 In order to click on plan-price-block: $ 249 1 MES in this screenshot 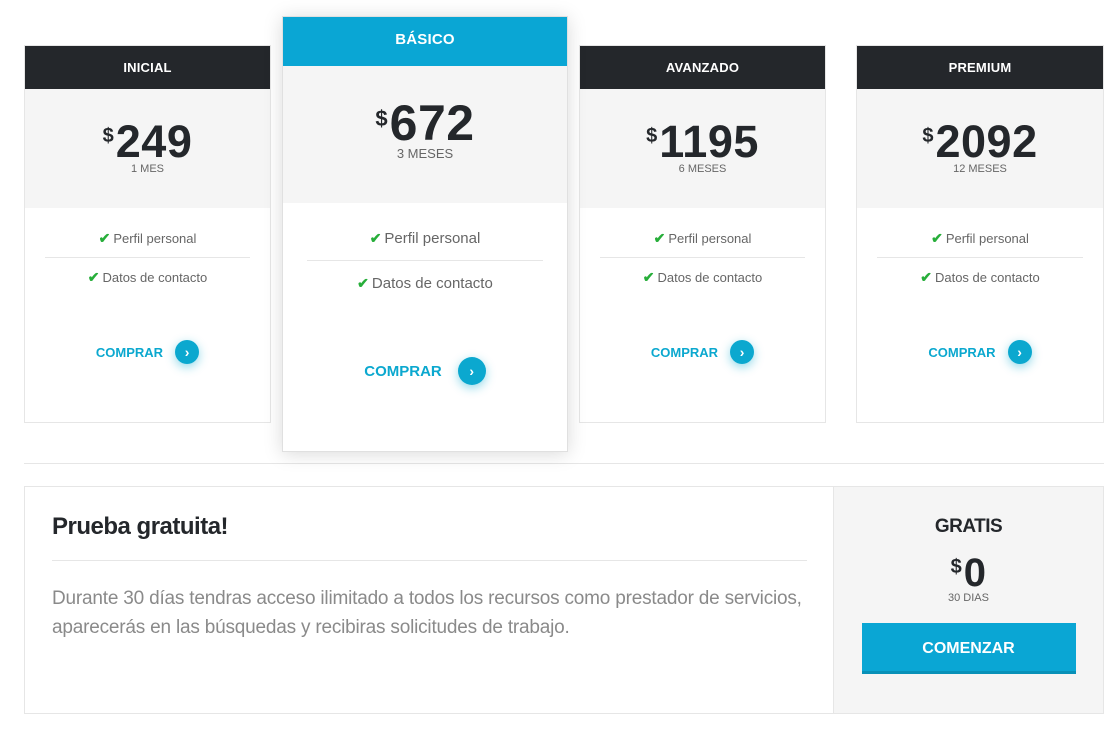, I will do `click(147, 148)`.